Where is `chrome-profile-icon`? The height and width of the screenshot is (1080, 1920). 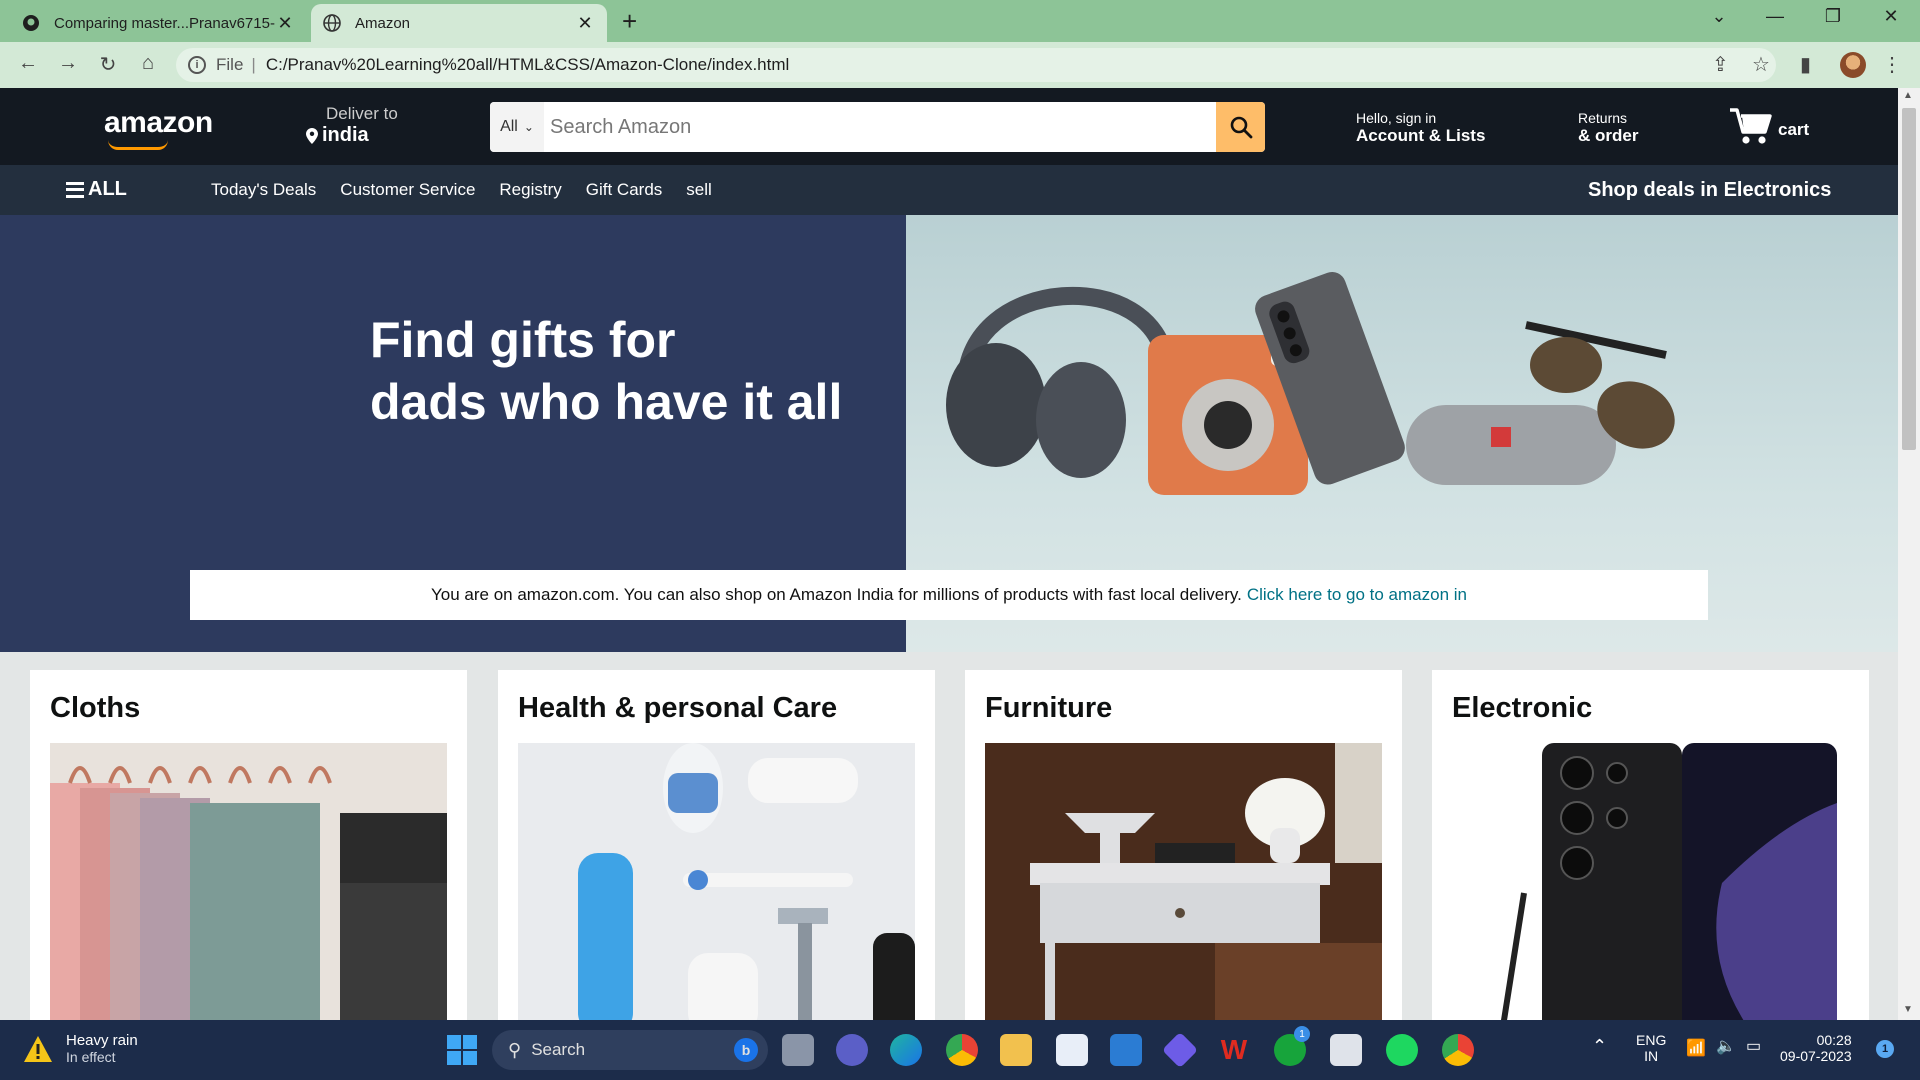
chrome-profile-icon is located at coordinates (962, 1050).